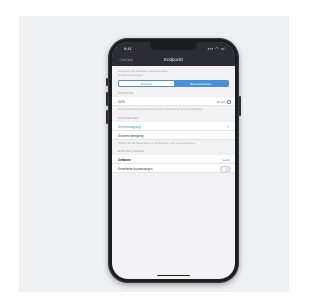 The width and height of the screenshot is (320, 307). What do you see at coordinates (173, 169) in the screenshot?
I see `advanced-row: Erweiterte Anpassungen` at bounding box center [173, 169].